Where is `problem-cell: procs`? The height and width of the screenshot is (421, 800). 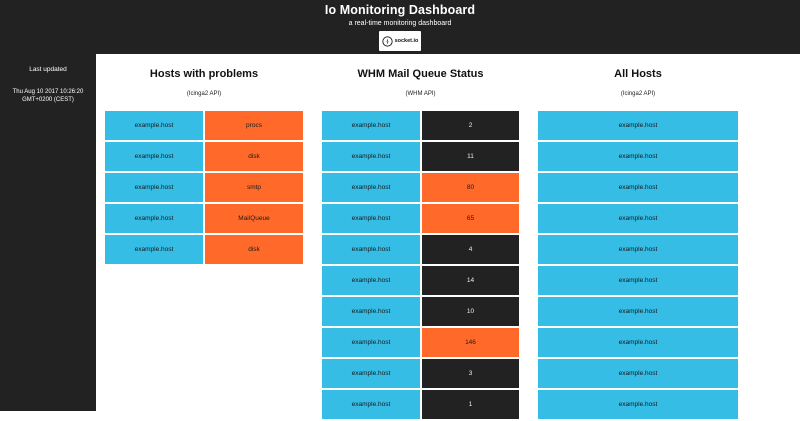
problem-cell: procs is located at coordinates (254, 125).